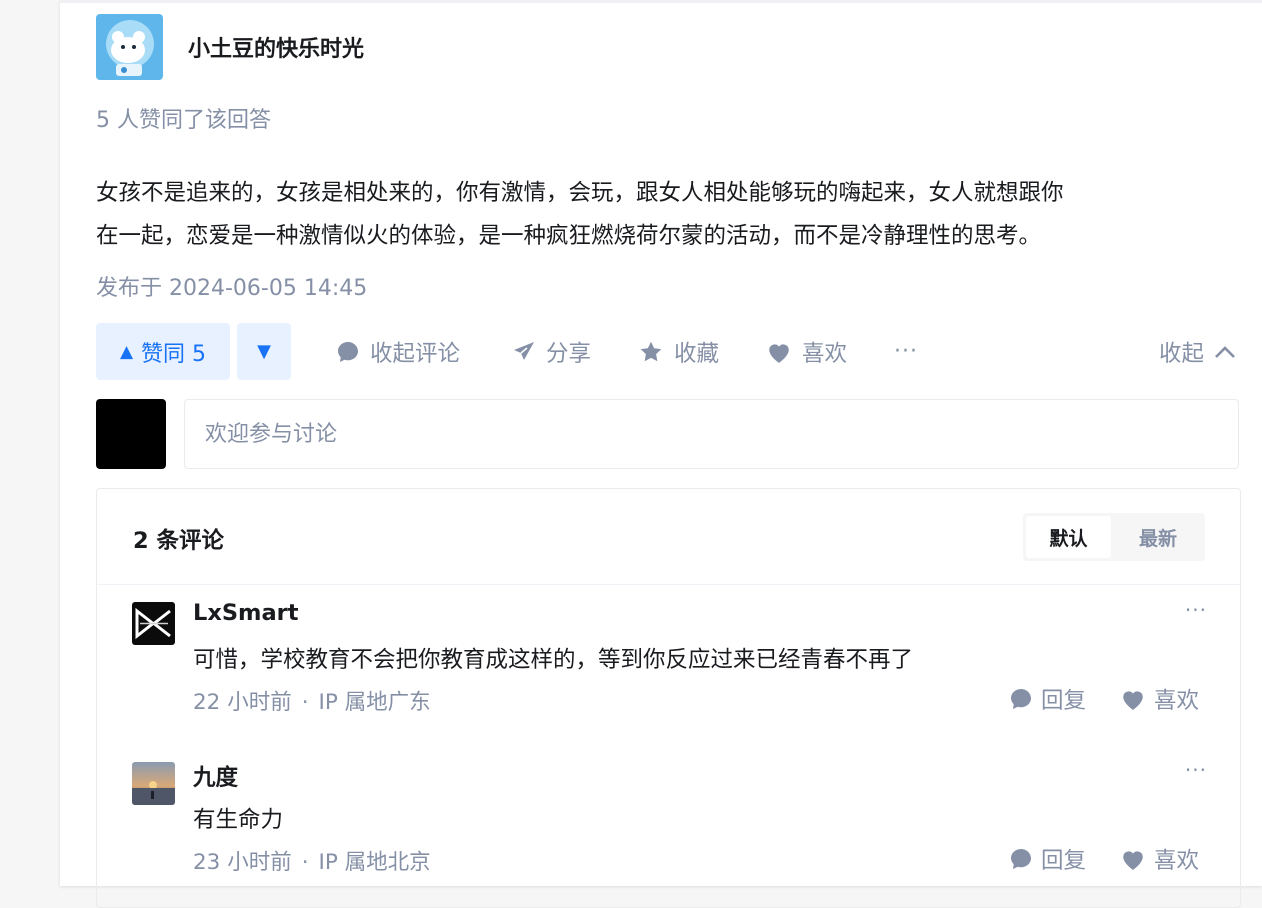 Image resolution: width=1262 pixels, height=908 pixels. What do you see at coordinates (238, 820) in the screenshot?
I see `comment-text: 有生命力` at bounding box center [238, 820].